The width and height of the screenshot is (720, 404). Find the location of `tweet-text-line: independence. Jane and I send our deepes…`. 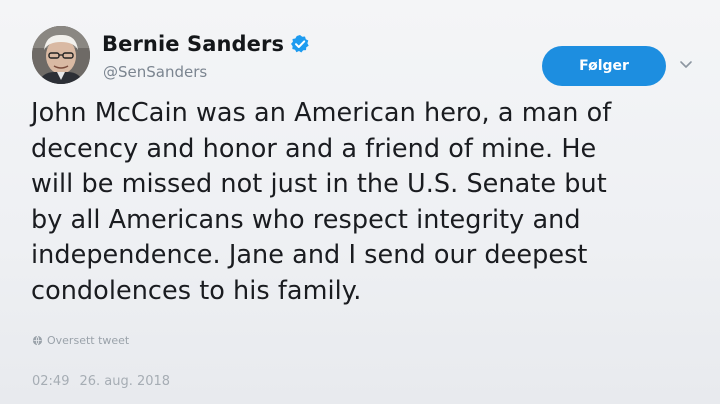

tweet-text-line: independence. Jane and I send our deepes… is located at coordinates (309, 255).